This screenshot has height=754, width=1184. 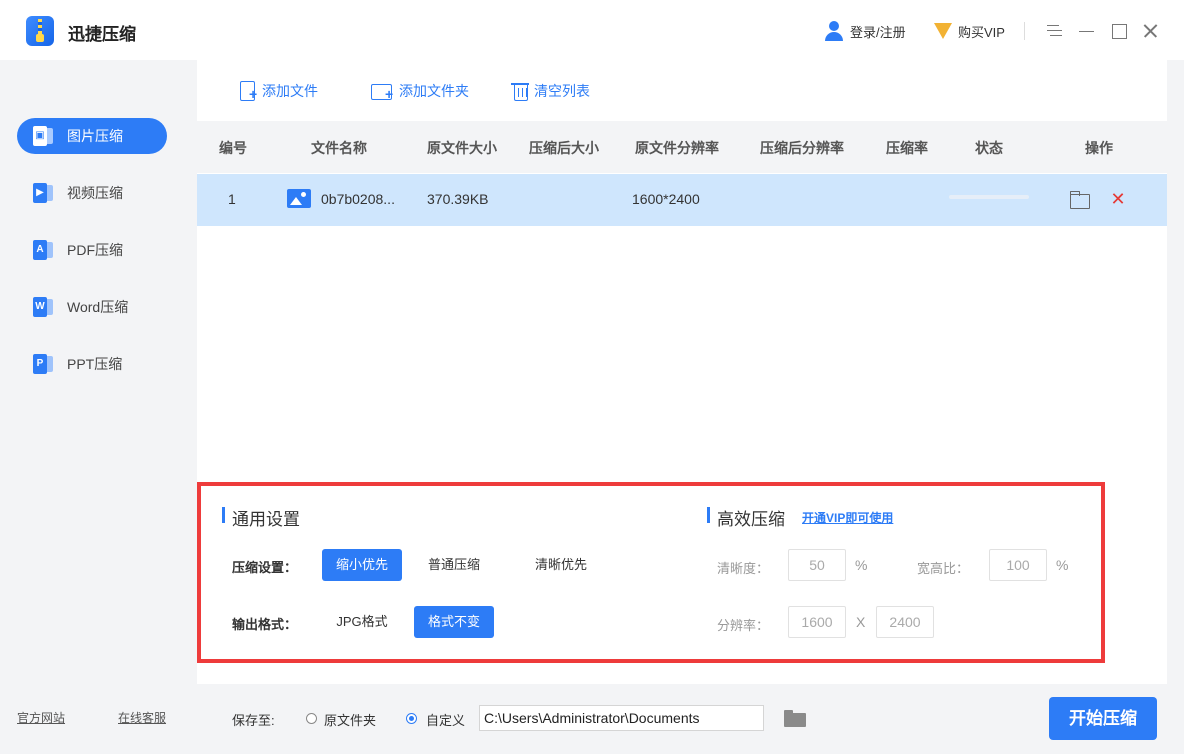 I want to click on add-folder-button: 添加文件夹, so click(x=420, y=91).